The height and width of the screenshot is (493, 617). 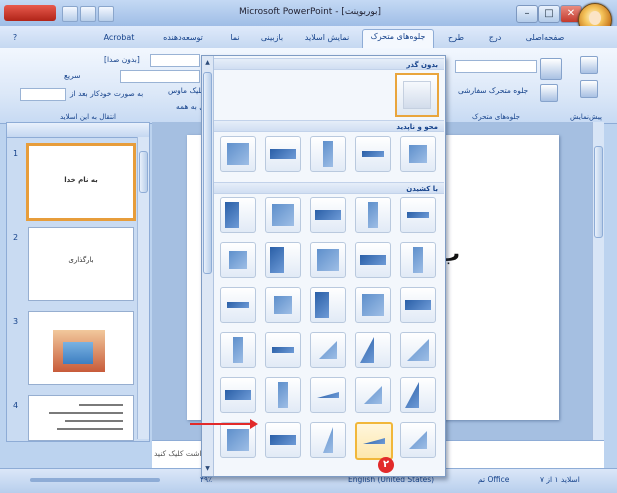 What do you see at coordinates (81, 182) in the screenshot?
I see `slide-thumbnail-1: به نام خدا` at bounding box center [81, 182].